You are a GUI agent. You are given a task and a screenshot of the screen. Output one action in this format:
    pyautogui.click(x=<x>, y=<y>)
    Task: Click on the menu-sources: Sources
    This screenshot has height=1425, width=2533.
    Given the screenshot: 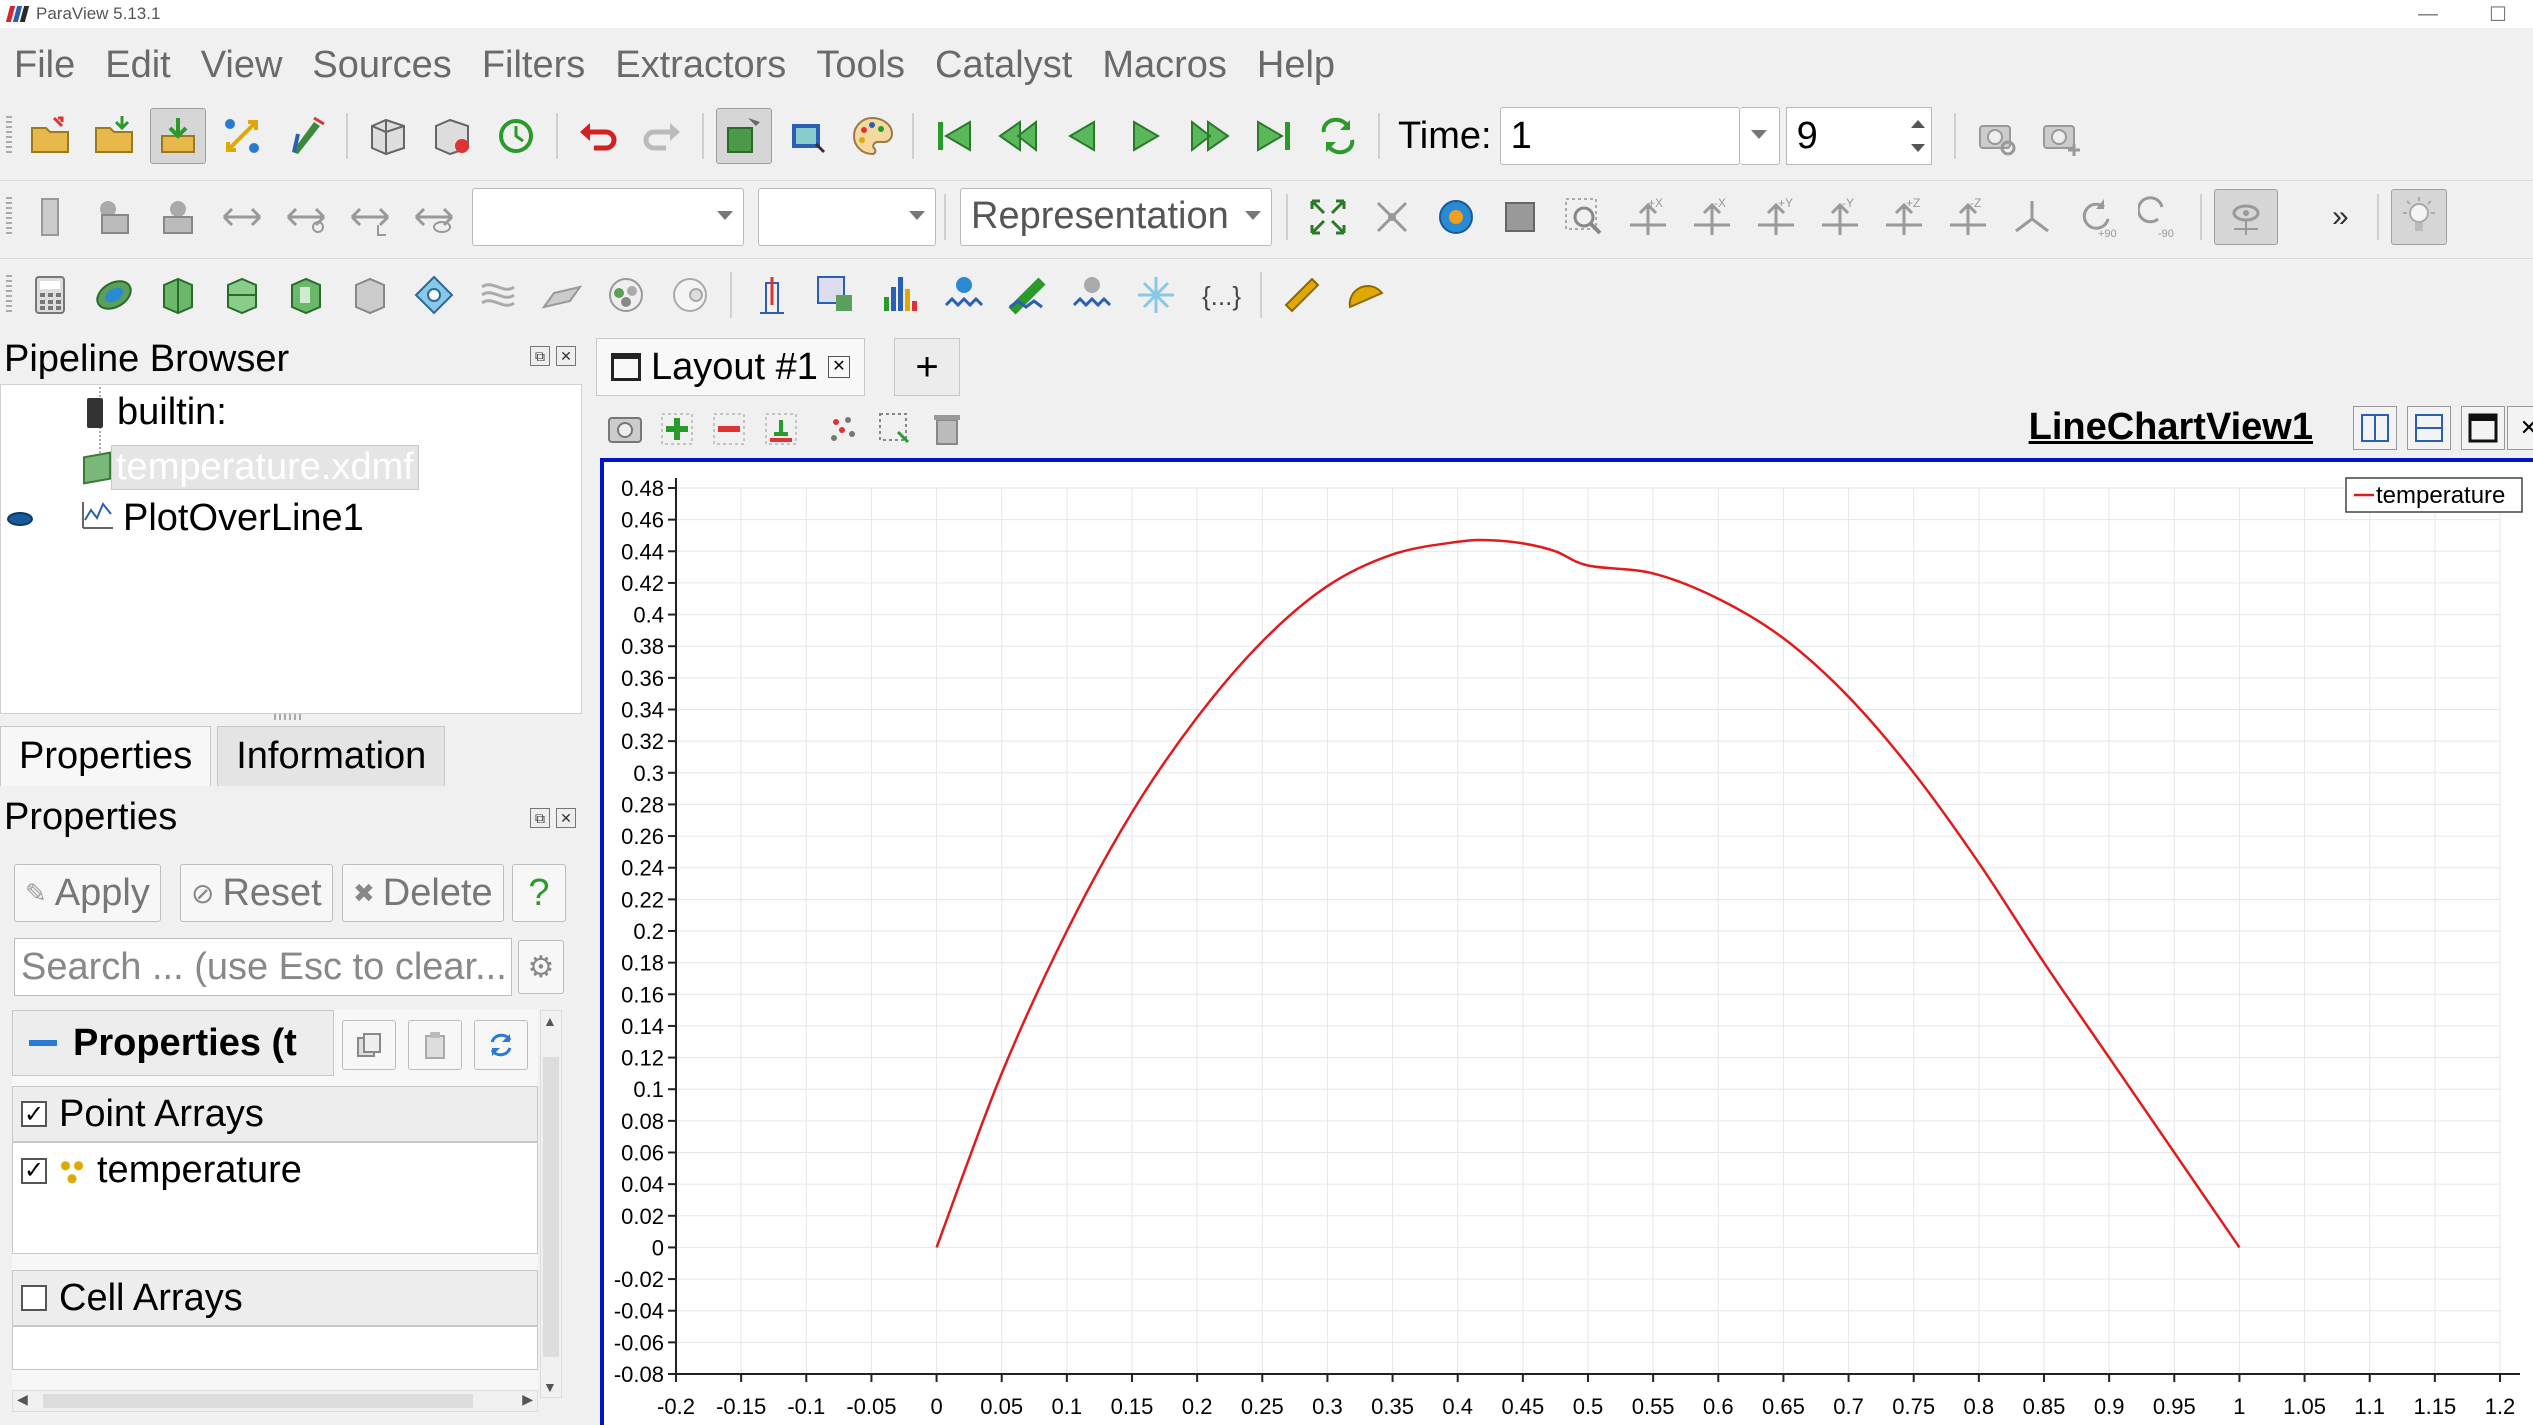 What is the action you would take?
    pyautogui.click(x=381, y=65)
    